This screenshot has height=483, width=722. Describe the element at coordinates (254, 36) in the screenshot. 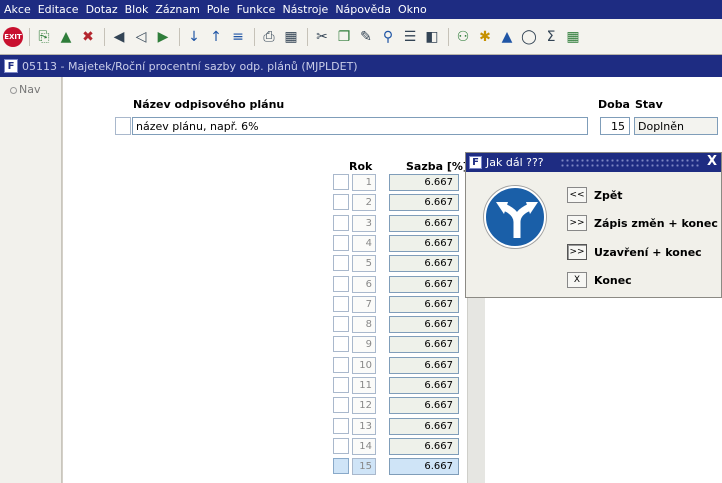

I see `toolbar-separator` at that location.